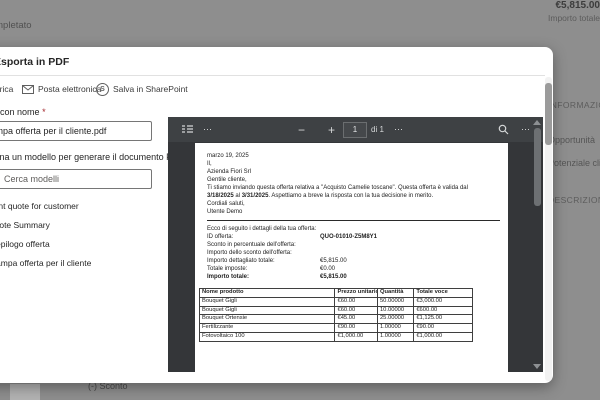  What do you see at coordinates (16, 25) in the screenshot?
I see `quote-status-label: Completato` at bounding box center [16, 25].